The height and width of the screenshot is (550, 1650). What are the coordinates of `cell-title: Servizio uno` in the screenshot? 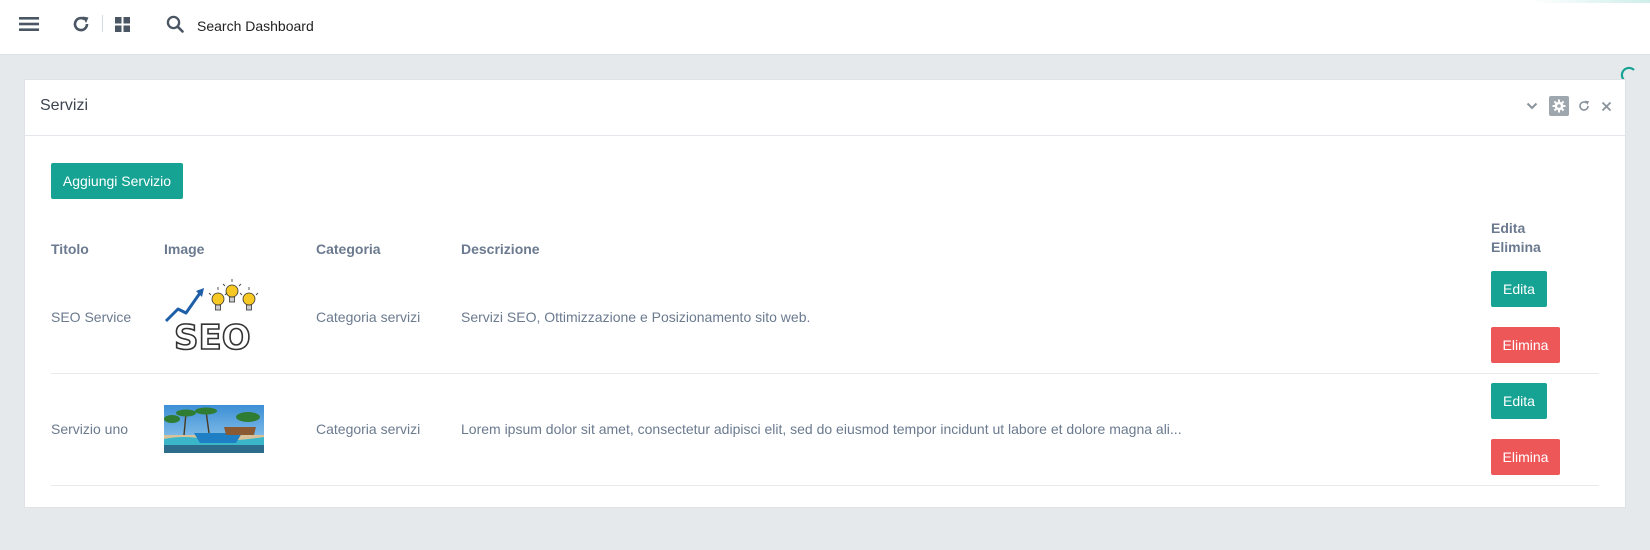 It's located at (90, 429).